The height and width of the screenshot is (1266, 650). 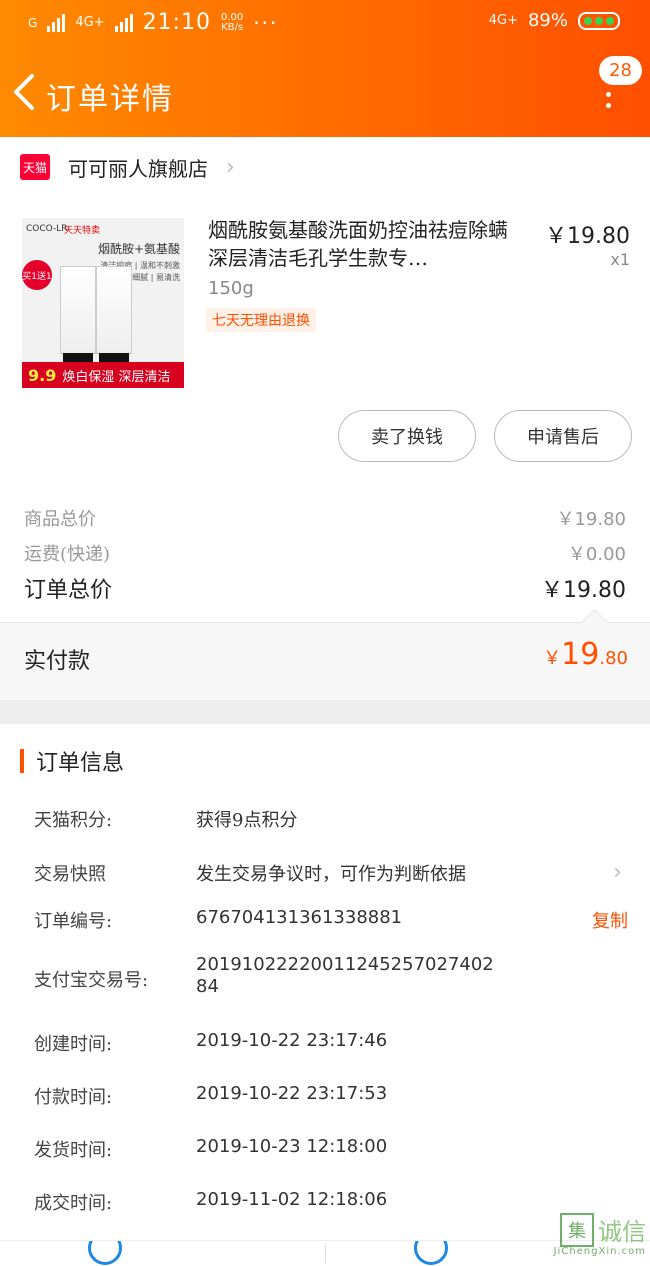 I want to click on created-time-value: 2019-10-22 23:17:46, so click(x=292, y=1040).